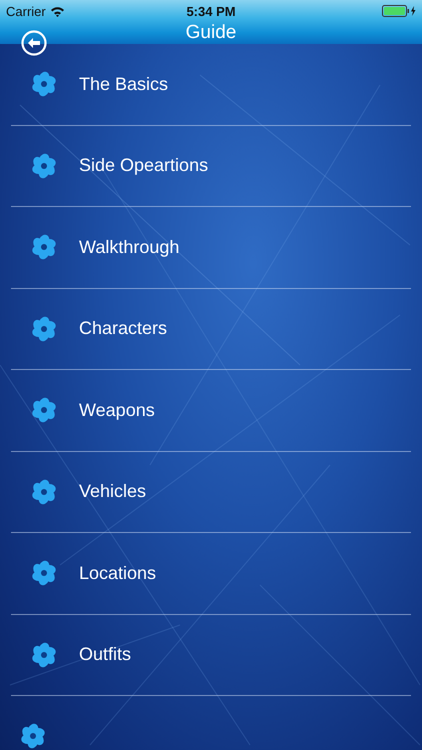 Image resolution: width=422 pixels, height=750 pixels. Describe the element at coordinates (211, 11) in the screenshot. I see `status-time: 5:34 PM` at that location.